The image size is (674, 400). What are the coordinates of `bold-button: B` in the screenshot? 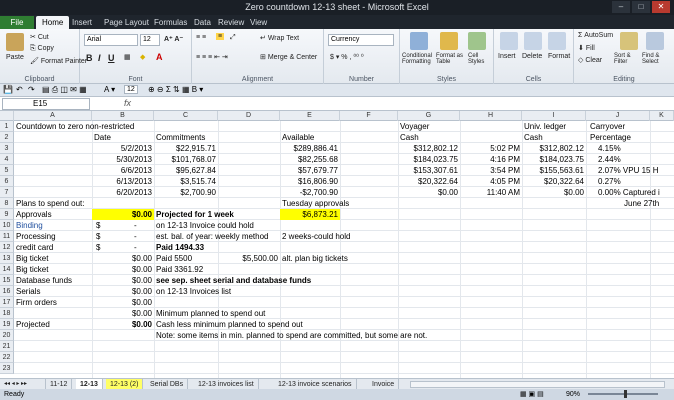 It's located at (89, 58).